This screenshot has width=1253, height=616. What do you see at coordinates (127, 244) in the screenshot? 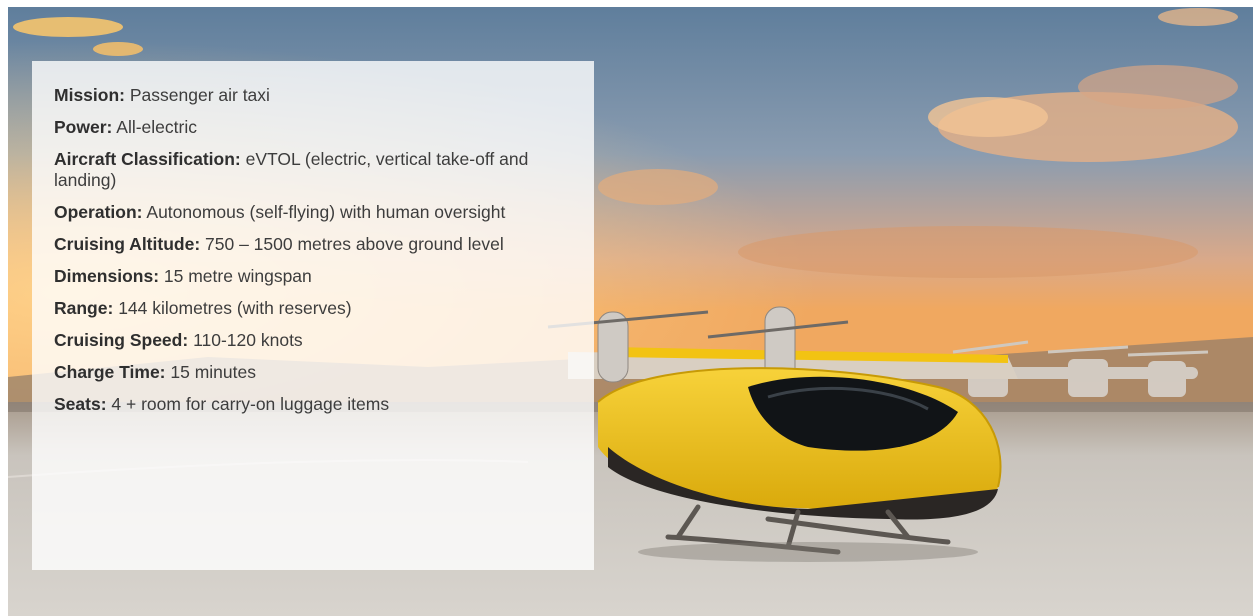
I see `spec-label: Cruising Altitude:` at bounding box center [127, 244].